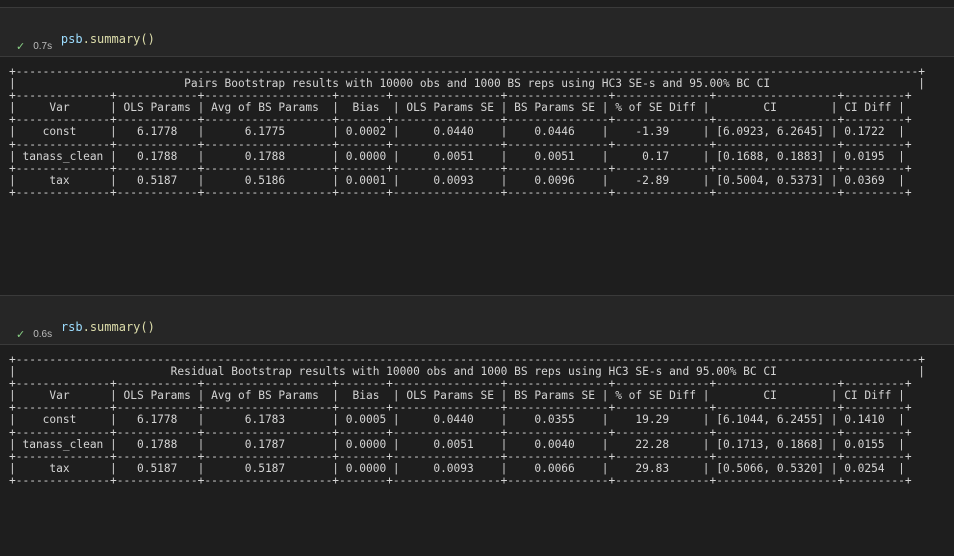 This screenshot has width=954, height=556. I want to click on execution-time: 0.6s, so click(43, 334).